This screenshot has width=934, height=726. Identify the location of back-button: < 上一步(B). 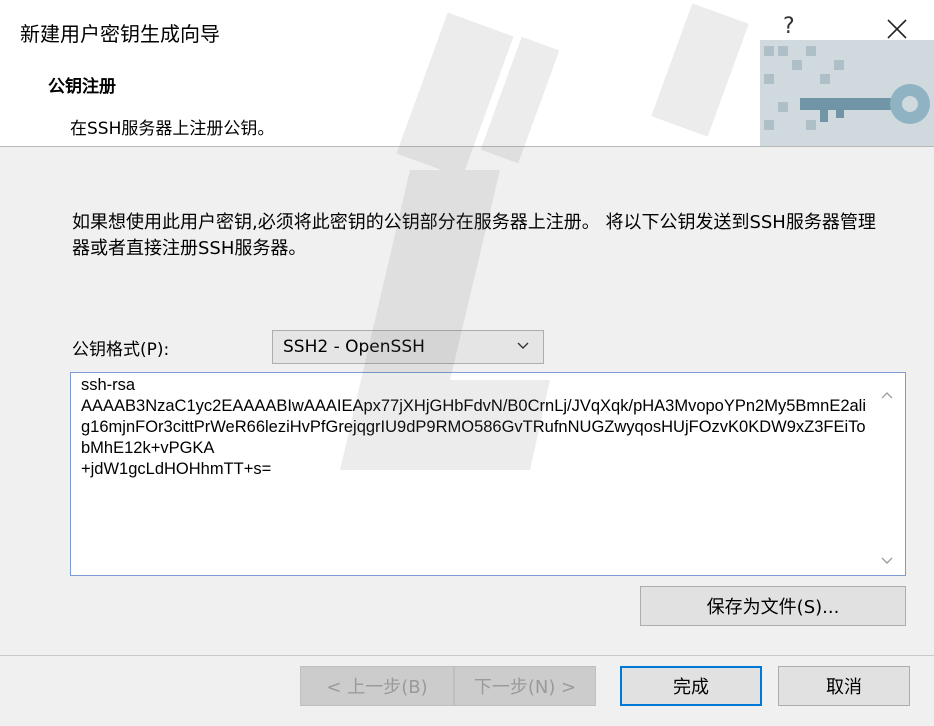
(377, 686).